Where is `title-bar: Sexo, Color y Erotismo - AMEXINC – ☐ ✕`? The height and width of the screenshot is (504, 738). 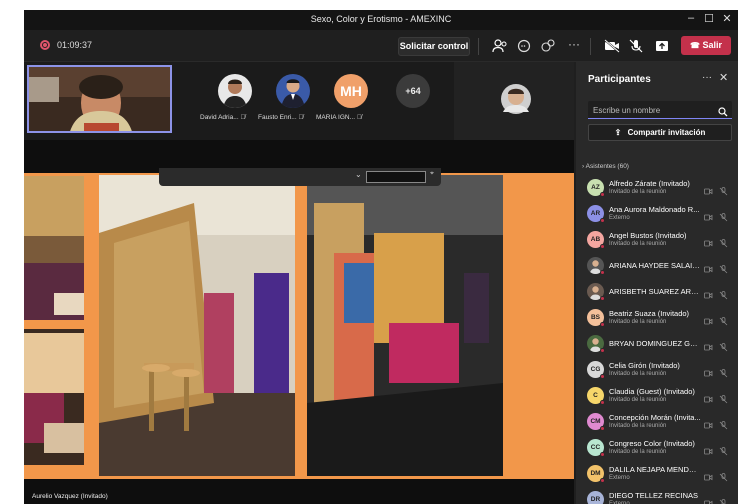
title-bar: Sexo, Color y Erotismo - AMEXINC – ☐ ✕ is located at coordinates (381, 20).